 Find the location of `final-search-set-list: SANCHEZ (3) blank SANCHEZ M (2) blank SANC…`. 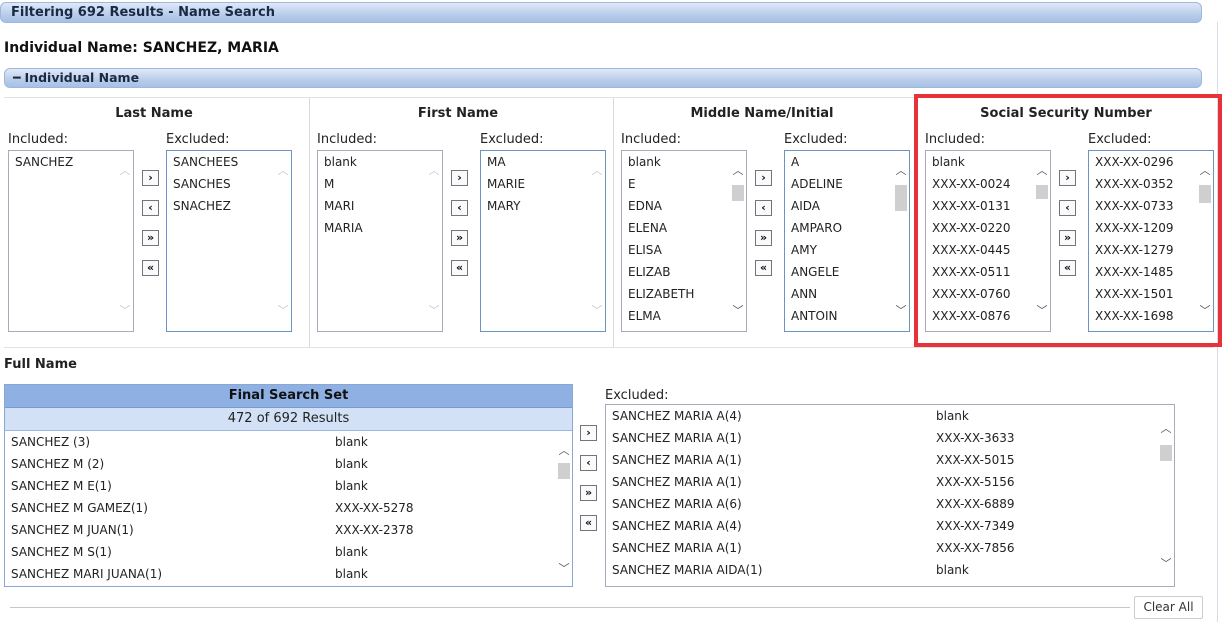

final-search-set-list: SANCHEZ (3) blank SANCHEZ M (2) blank SANC… is located at coordinates (288, 508).